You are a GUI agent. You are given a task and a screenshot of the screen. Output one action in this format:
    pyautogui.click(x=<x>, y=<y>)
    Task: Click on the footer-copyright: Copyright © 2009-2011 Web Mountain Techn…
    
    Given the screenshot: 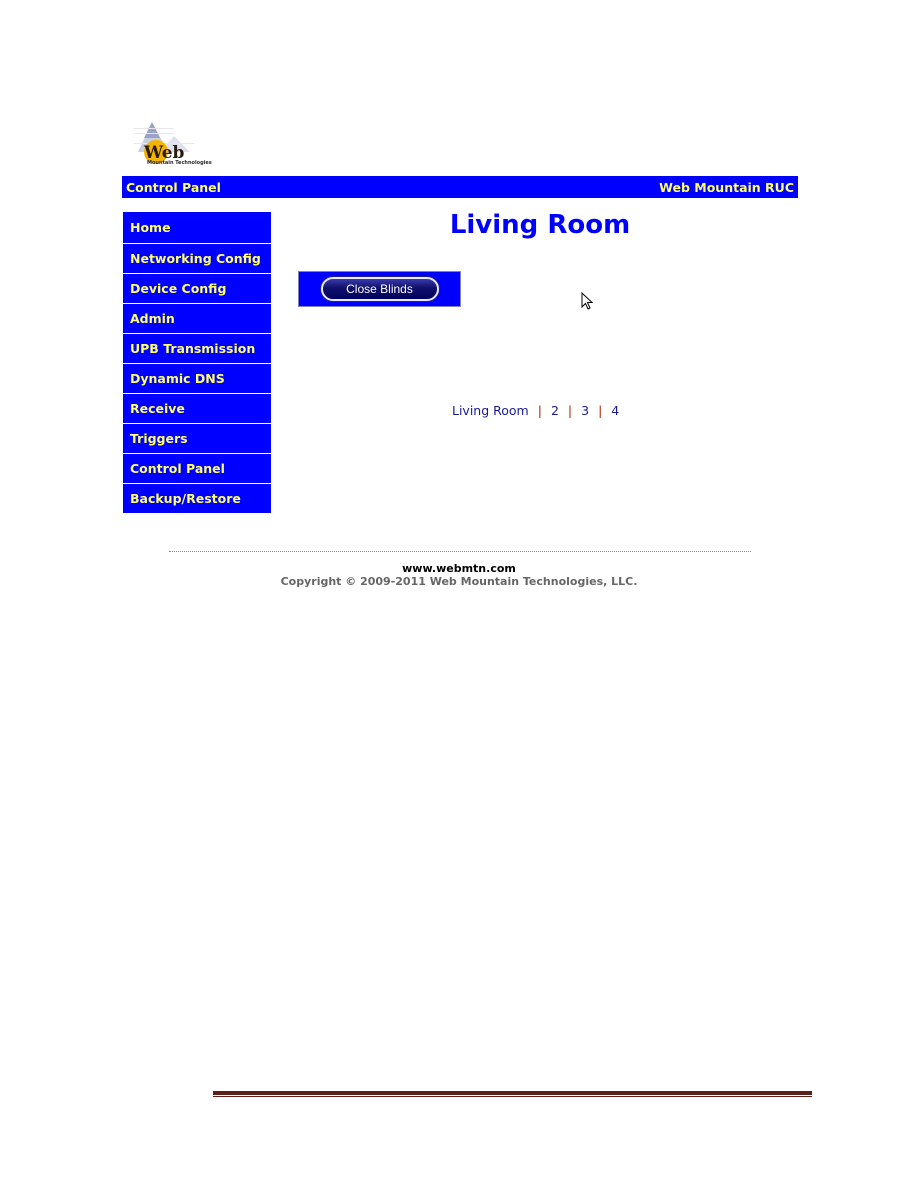 What is the action you would take?
    pyautogui.click(x=459, y=581)
    